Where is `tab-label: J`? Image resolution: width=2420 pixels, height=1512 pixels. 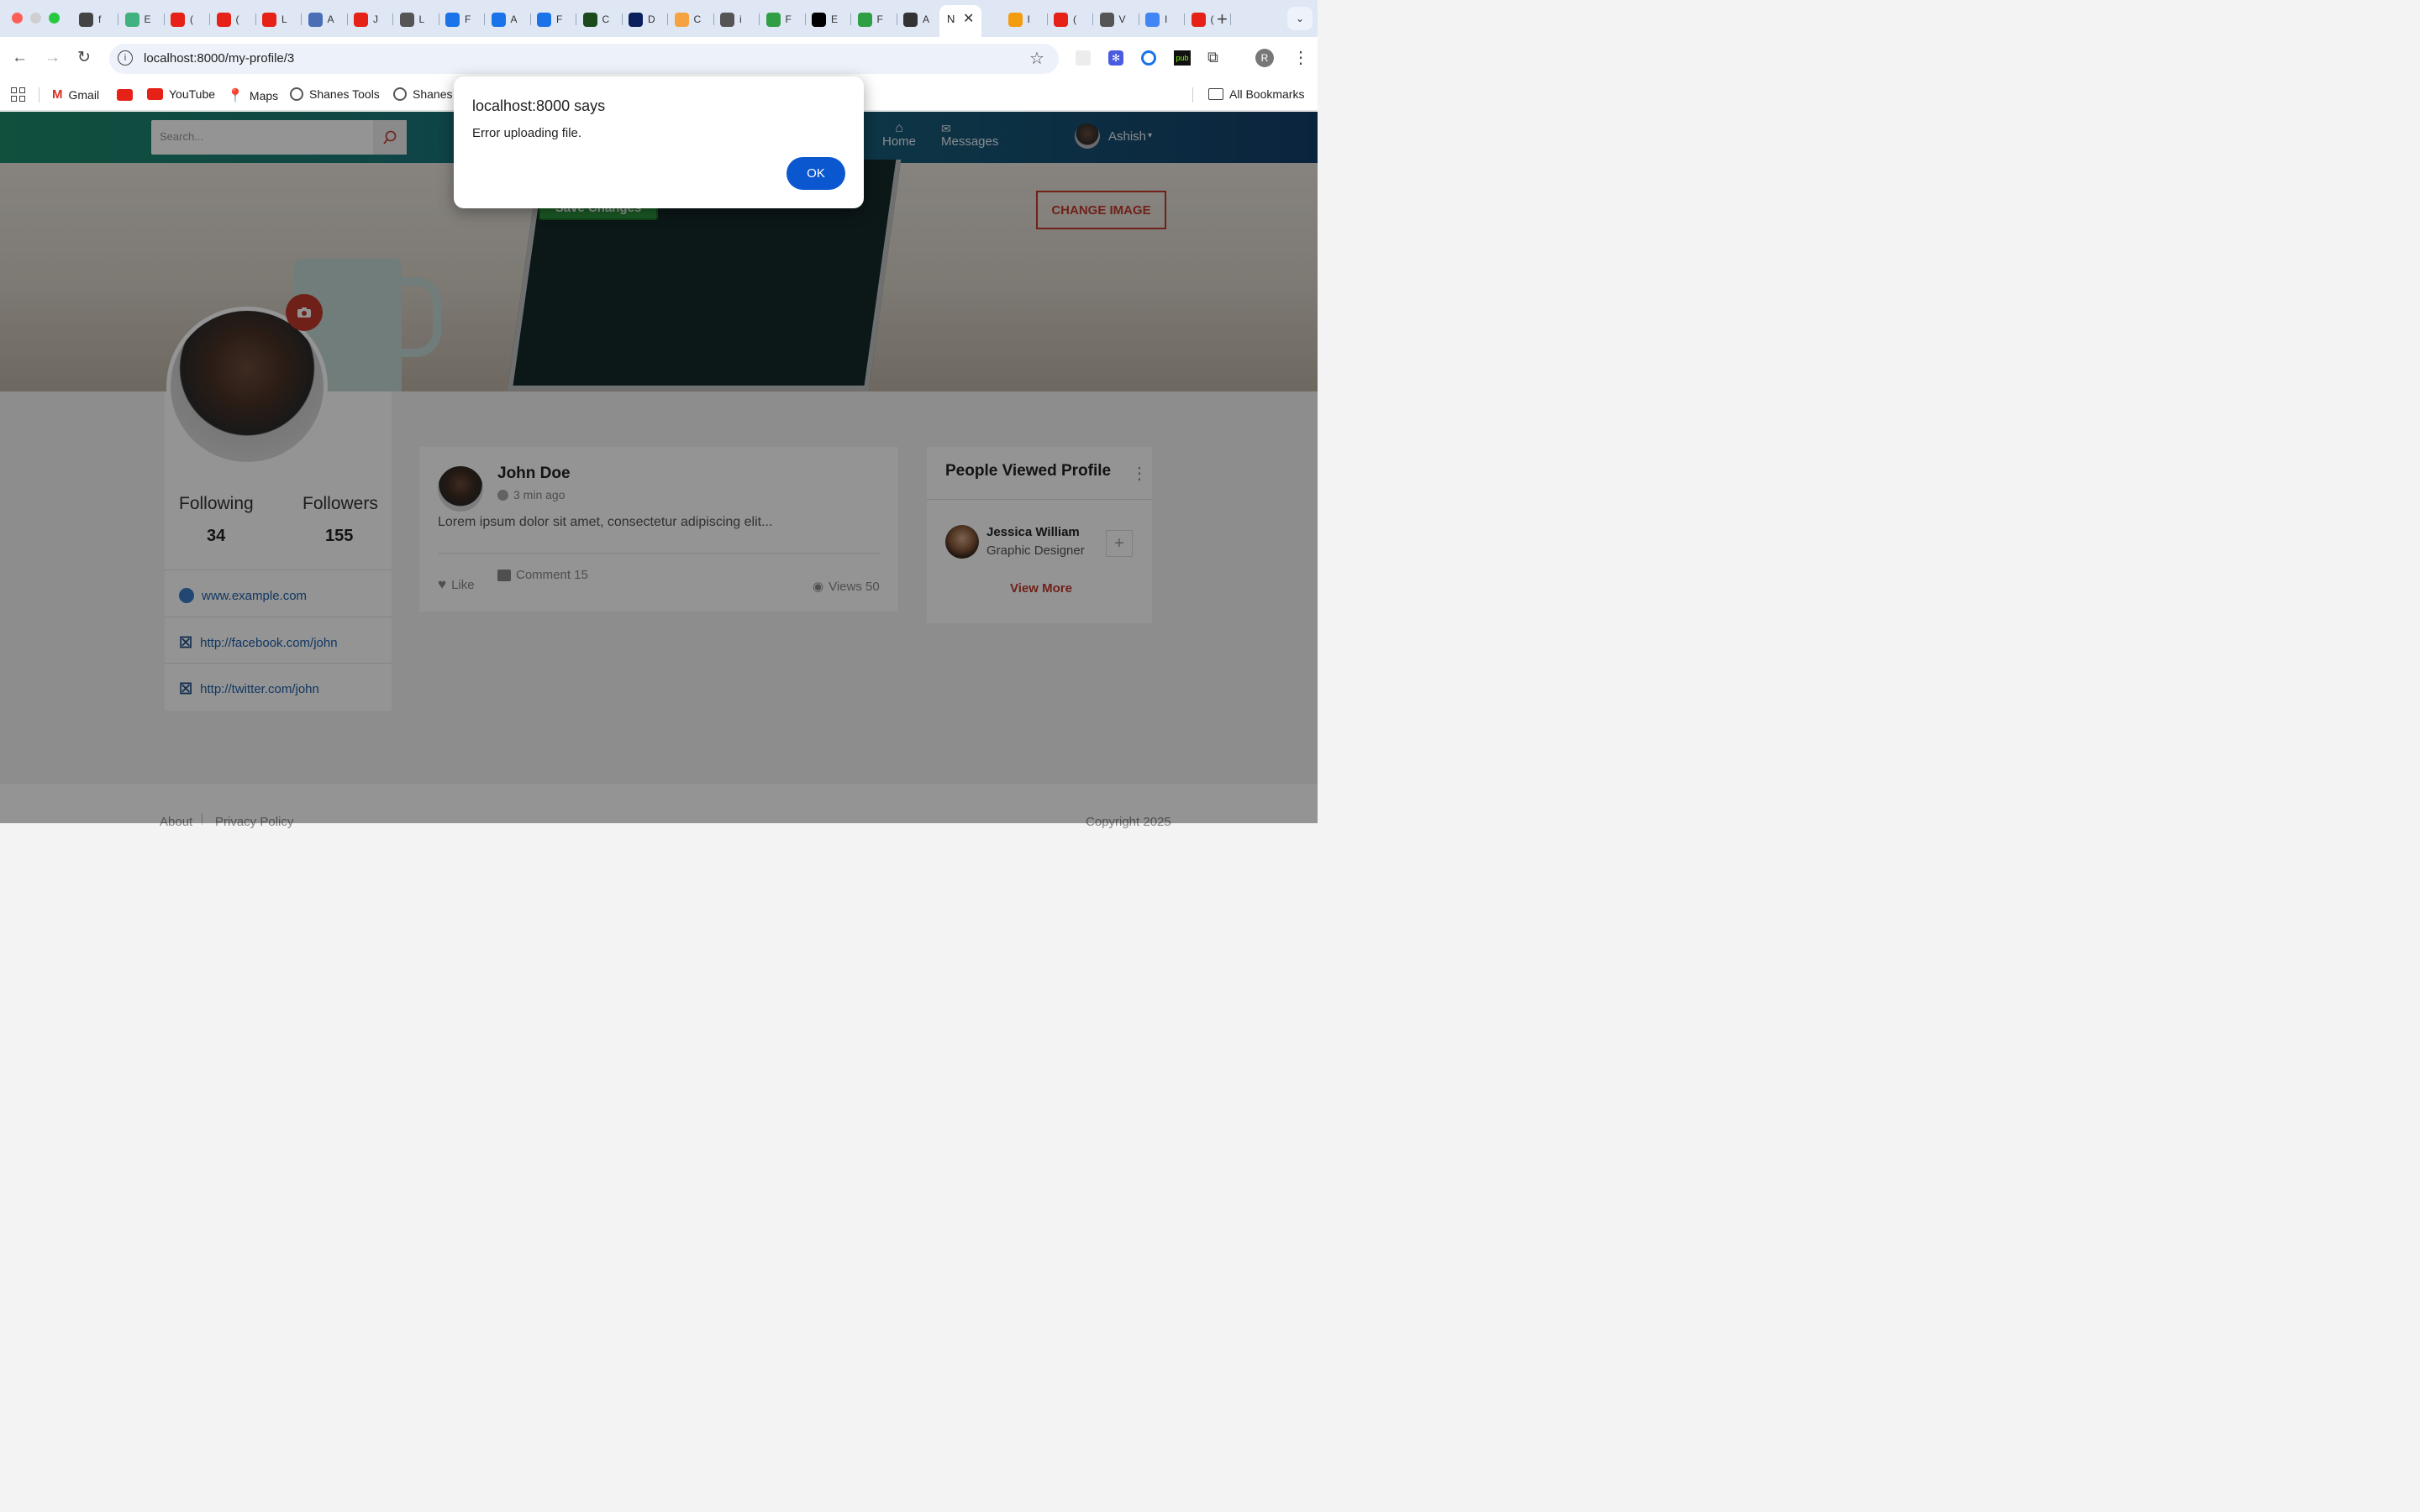
tab-label: J is located at coordinates (375, 19).